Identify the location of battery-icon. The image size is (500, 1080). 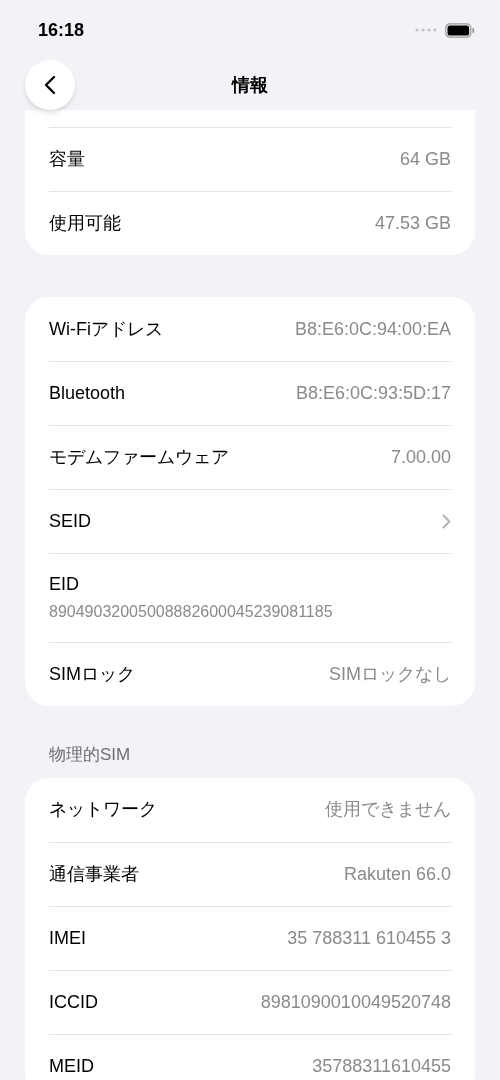
(460, 30).